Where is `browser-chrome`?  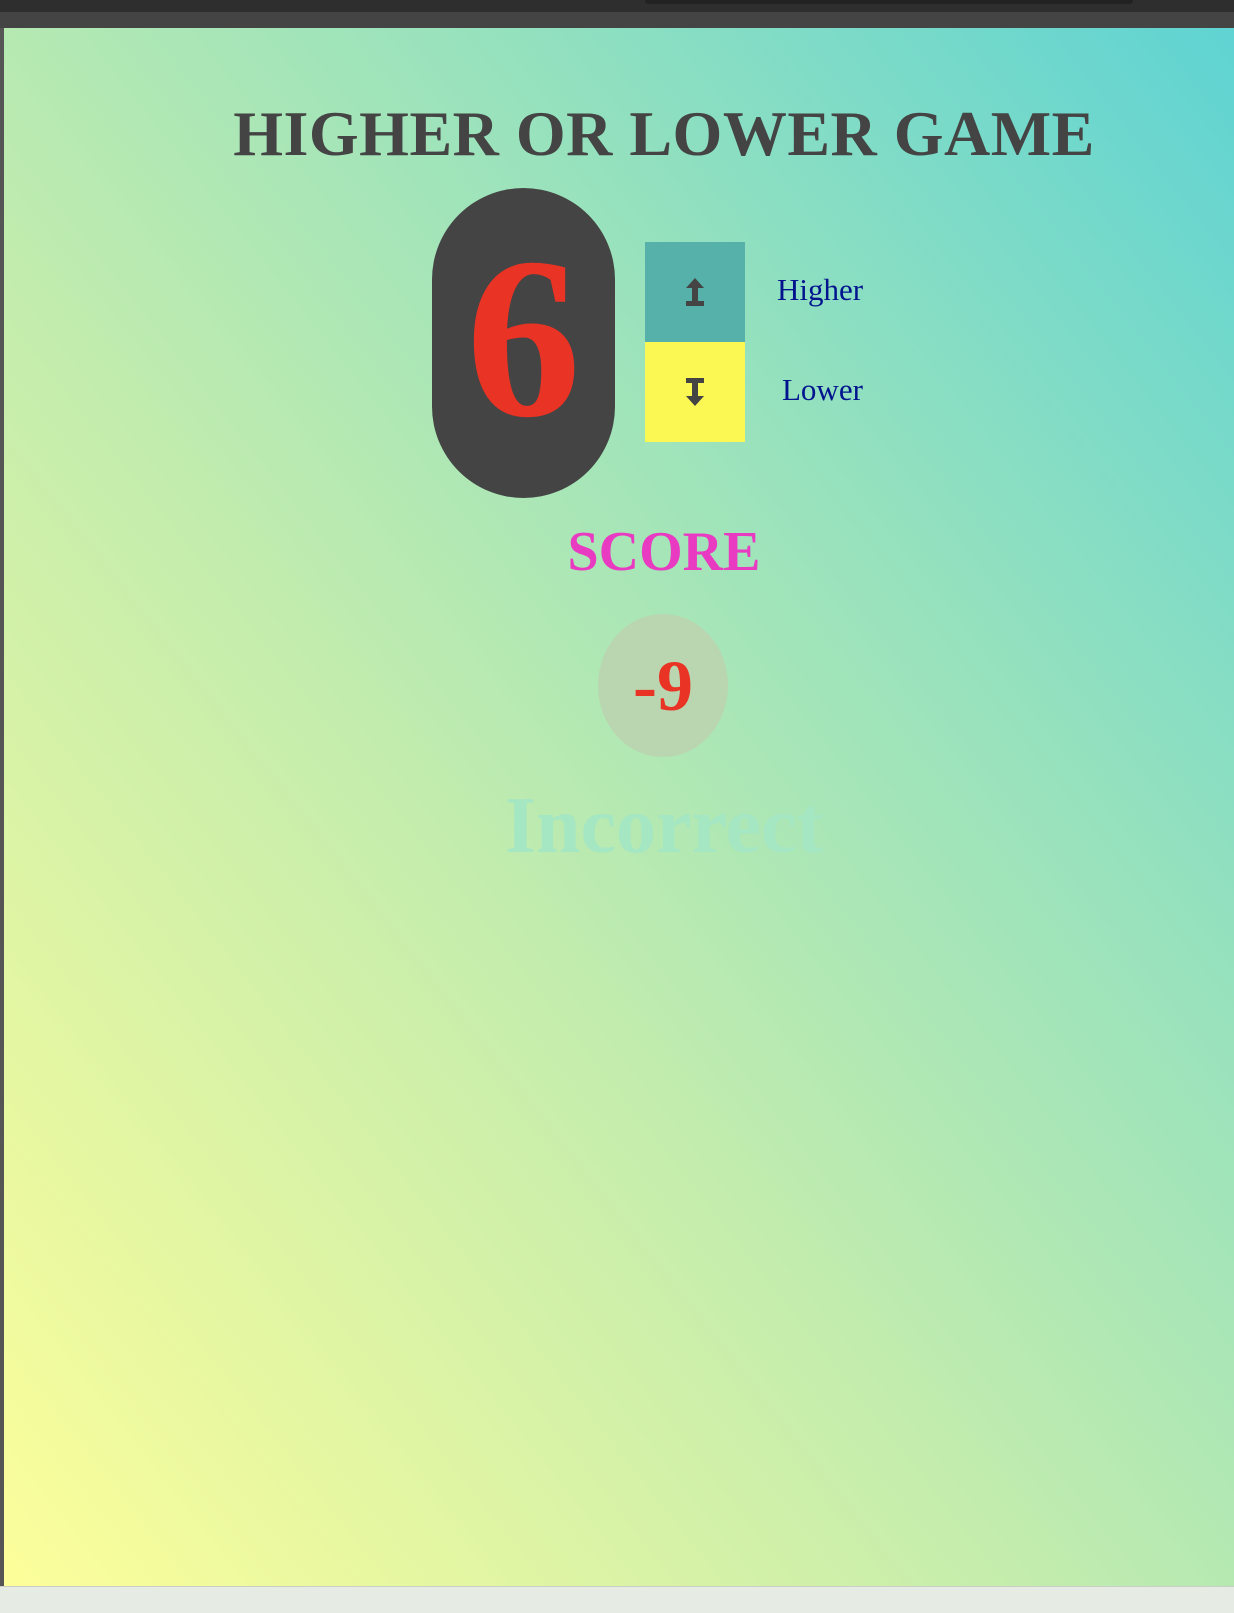 browser-chrome is located at coordinates (617, 14).